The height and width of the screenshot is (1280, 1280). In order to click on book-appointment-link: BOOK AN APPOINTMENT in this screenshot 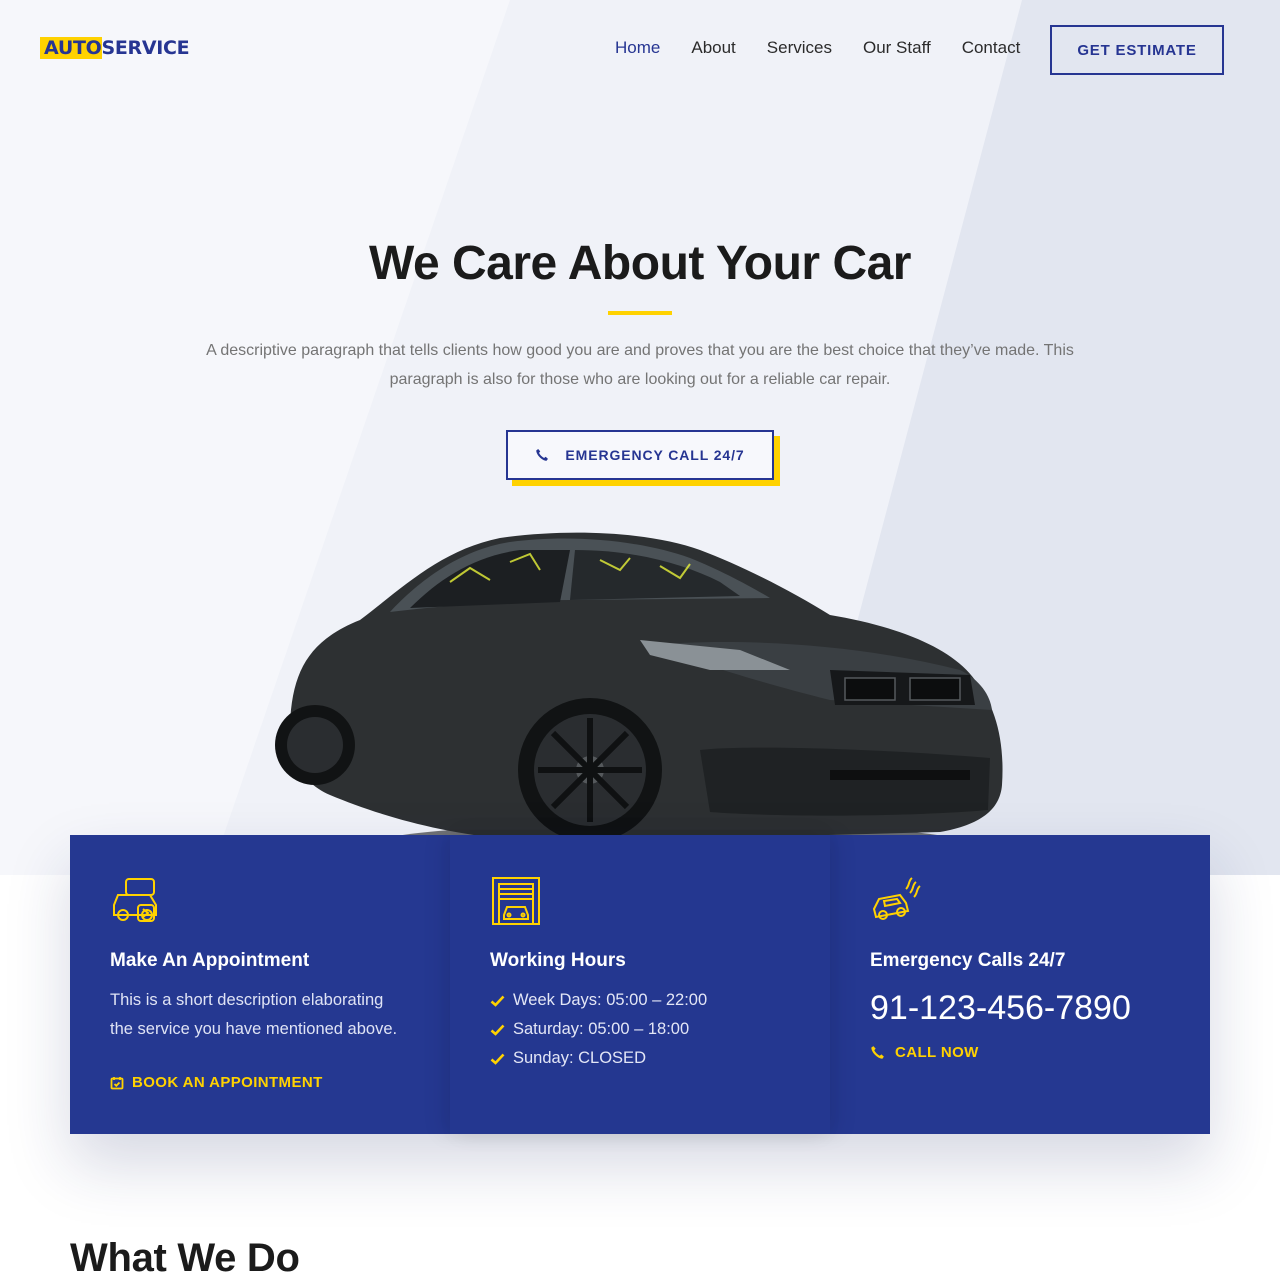, I will do `click(216, 1082)`.